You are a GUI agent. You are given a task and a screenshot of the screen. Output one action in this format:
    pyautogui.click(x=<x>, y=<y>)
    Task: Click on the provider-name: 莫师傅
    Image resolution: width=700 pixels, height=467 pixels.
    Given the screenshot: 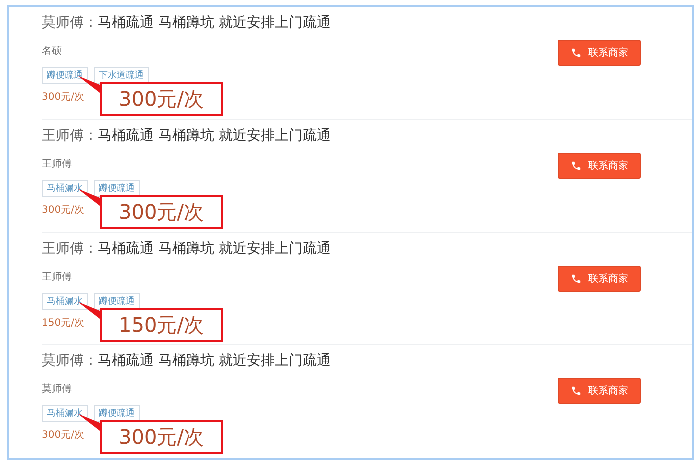 What is the action you would take?
    pyautogui.click(x=57, y=389)
    